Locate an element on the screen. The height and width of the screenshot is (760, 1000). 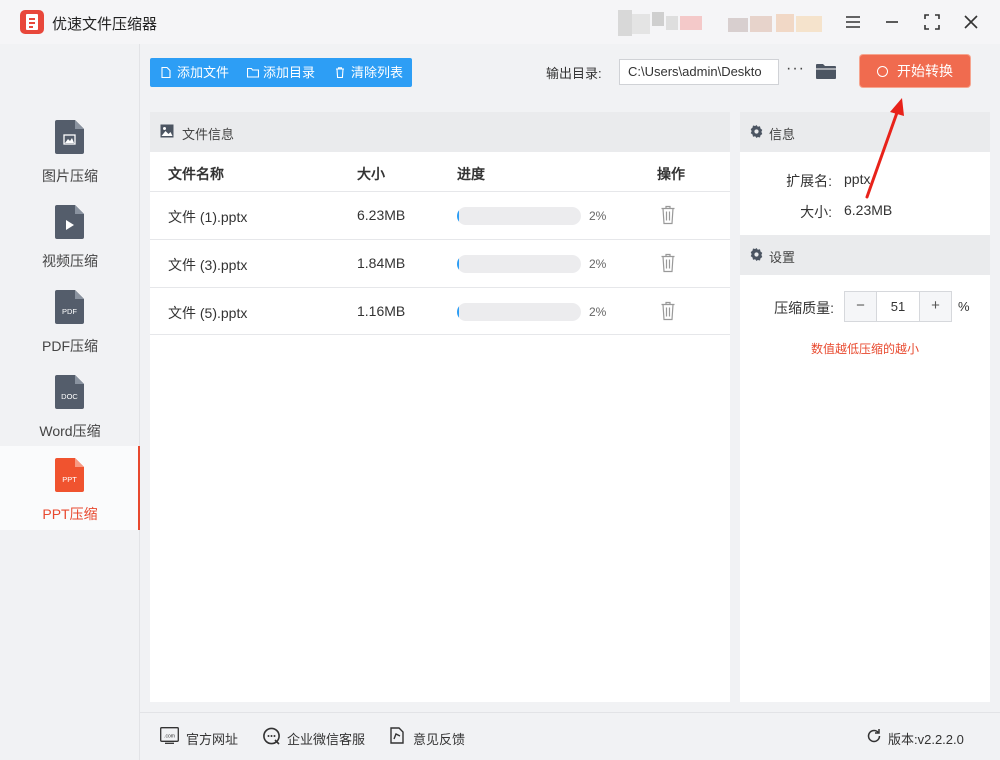
loading-ring-icon is located at coordinates (882, 71).